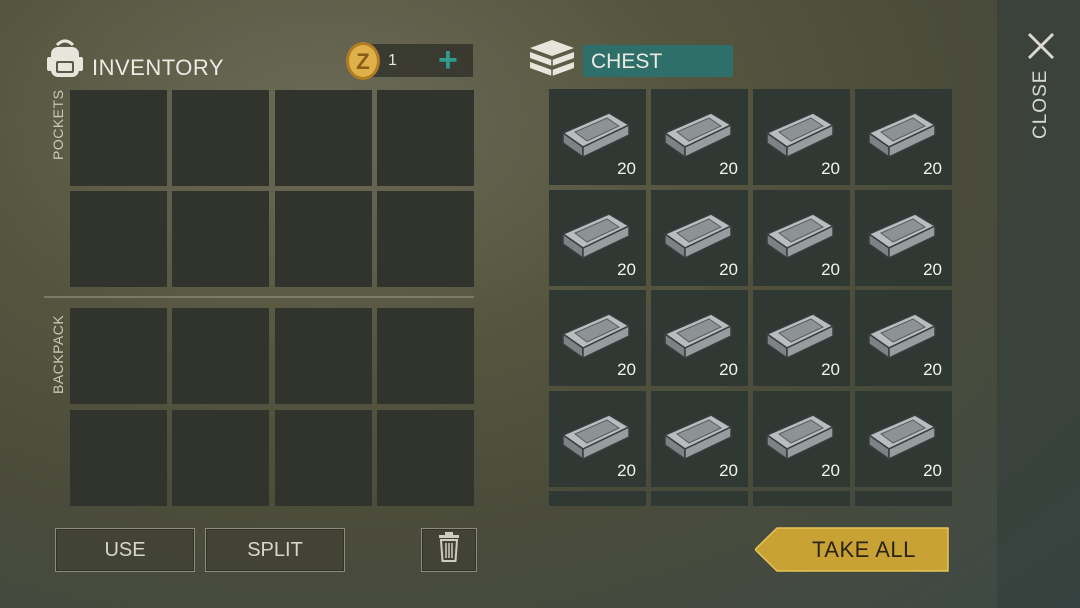  Describe the element at coordinates (864, 549) in the screenshot. I see `take-all-label: TAKE ALL` at that location.